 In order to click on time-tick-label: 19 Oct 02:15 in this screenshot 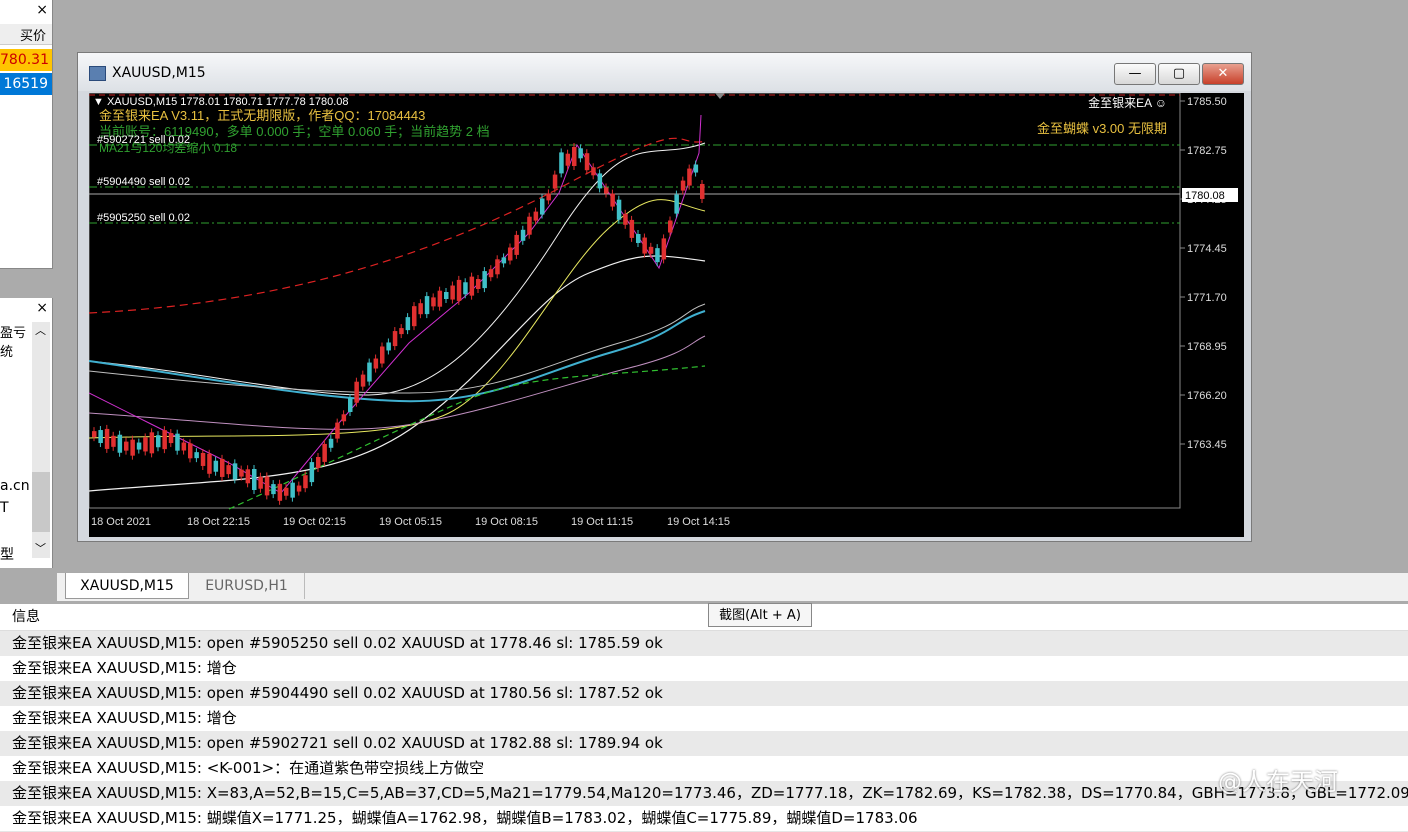, I will do `click(314, 522)`.